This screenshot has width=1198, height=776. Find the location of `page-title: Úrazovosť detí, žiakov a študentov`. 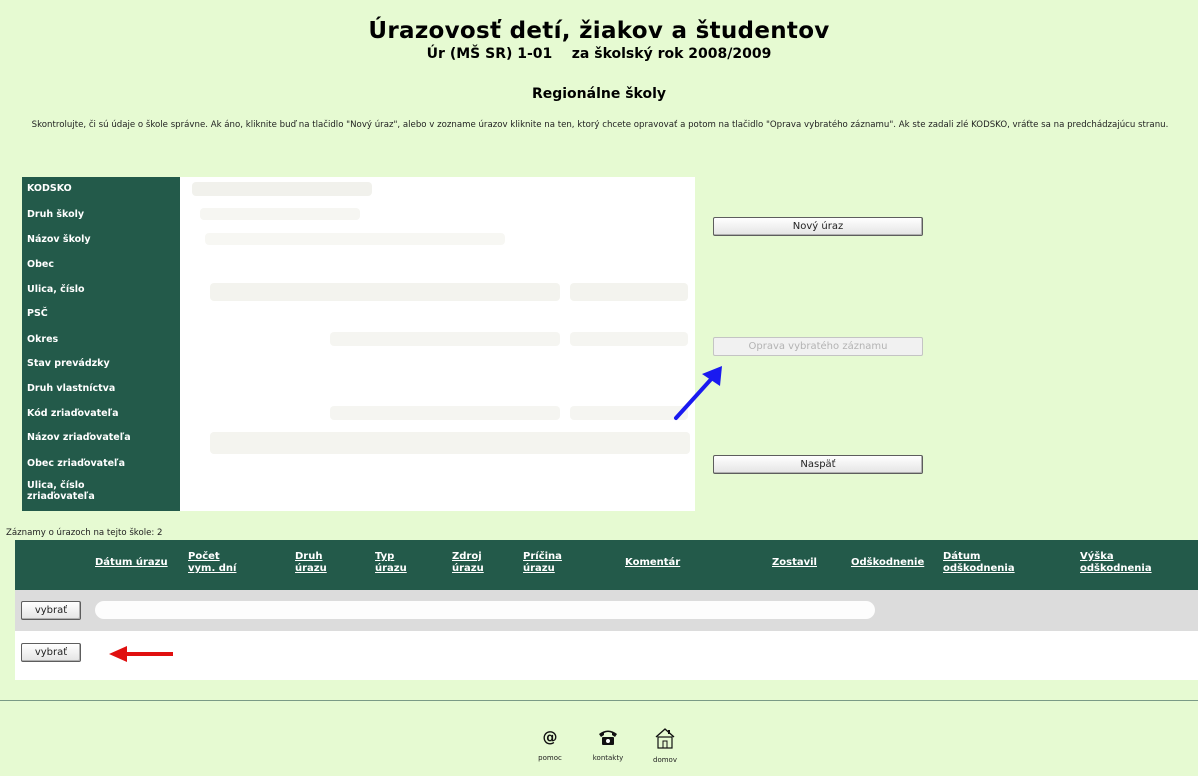

page-title: Úrazovosť detí, žiakov a študentov is located at coordinates (599, 31).